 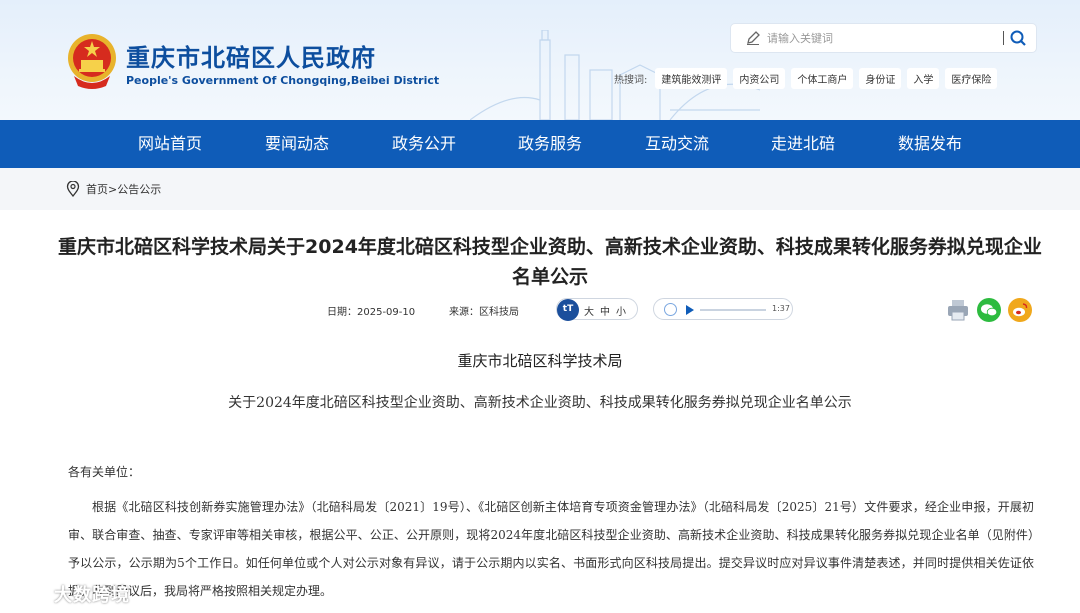 I want to click on location-pin-icon, so click(x=73, y=189).